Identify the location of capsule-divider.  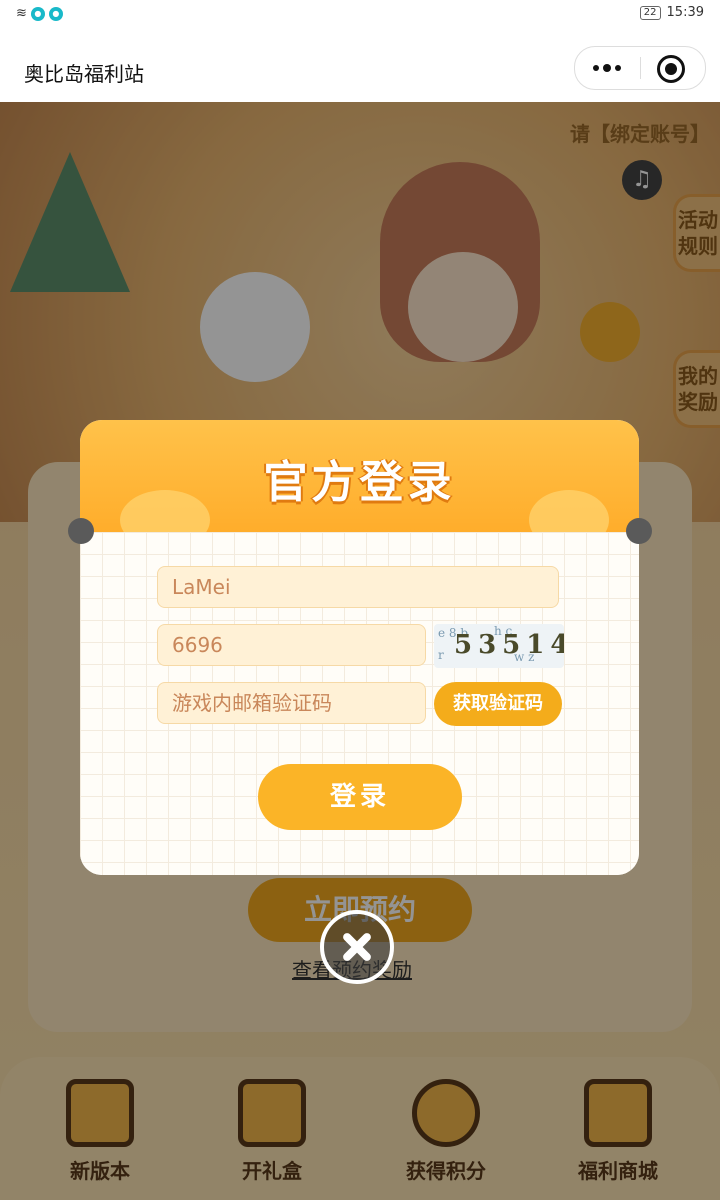
(640, 68).